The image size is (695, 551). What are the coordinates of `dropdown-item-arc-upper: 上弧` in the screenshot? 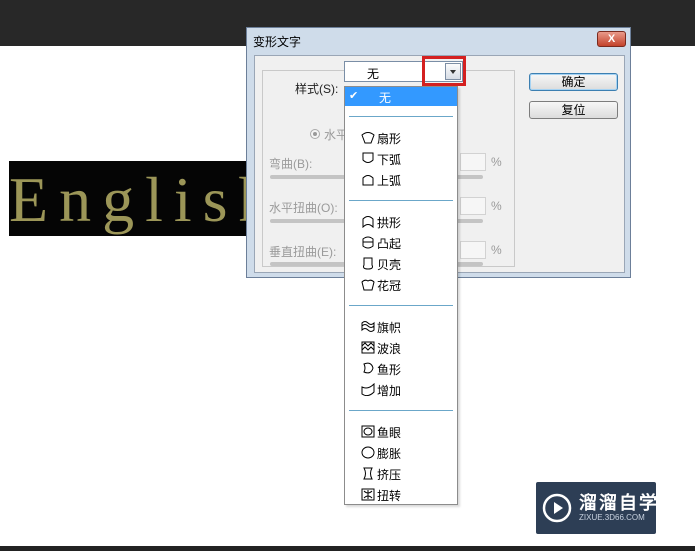 It's located at (401, 179).